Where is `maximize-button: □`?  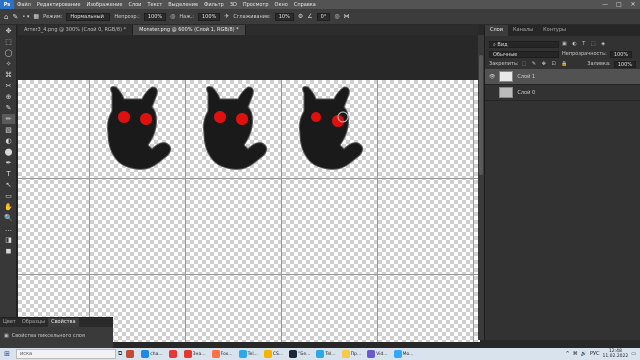 maximize-button: □ is located at coordinates (619, 4).